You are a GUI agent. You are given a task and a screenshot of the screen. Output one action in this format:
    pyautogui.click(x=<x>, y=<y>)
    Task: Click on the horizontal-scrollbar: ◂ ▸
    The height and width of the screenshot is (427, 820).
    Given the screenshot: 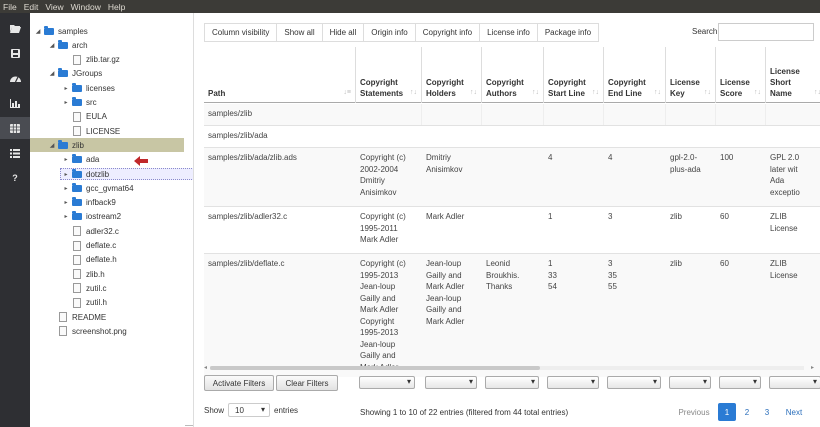 What is the action you would take?
    pyautogui.click(x=510, y=368)
    